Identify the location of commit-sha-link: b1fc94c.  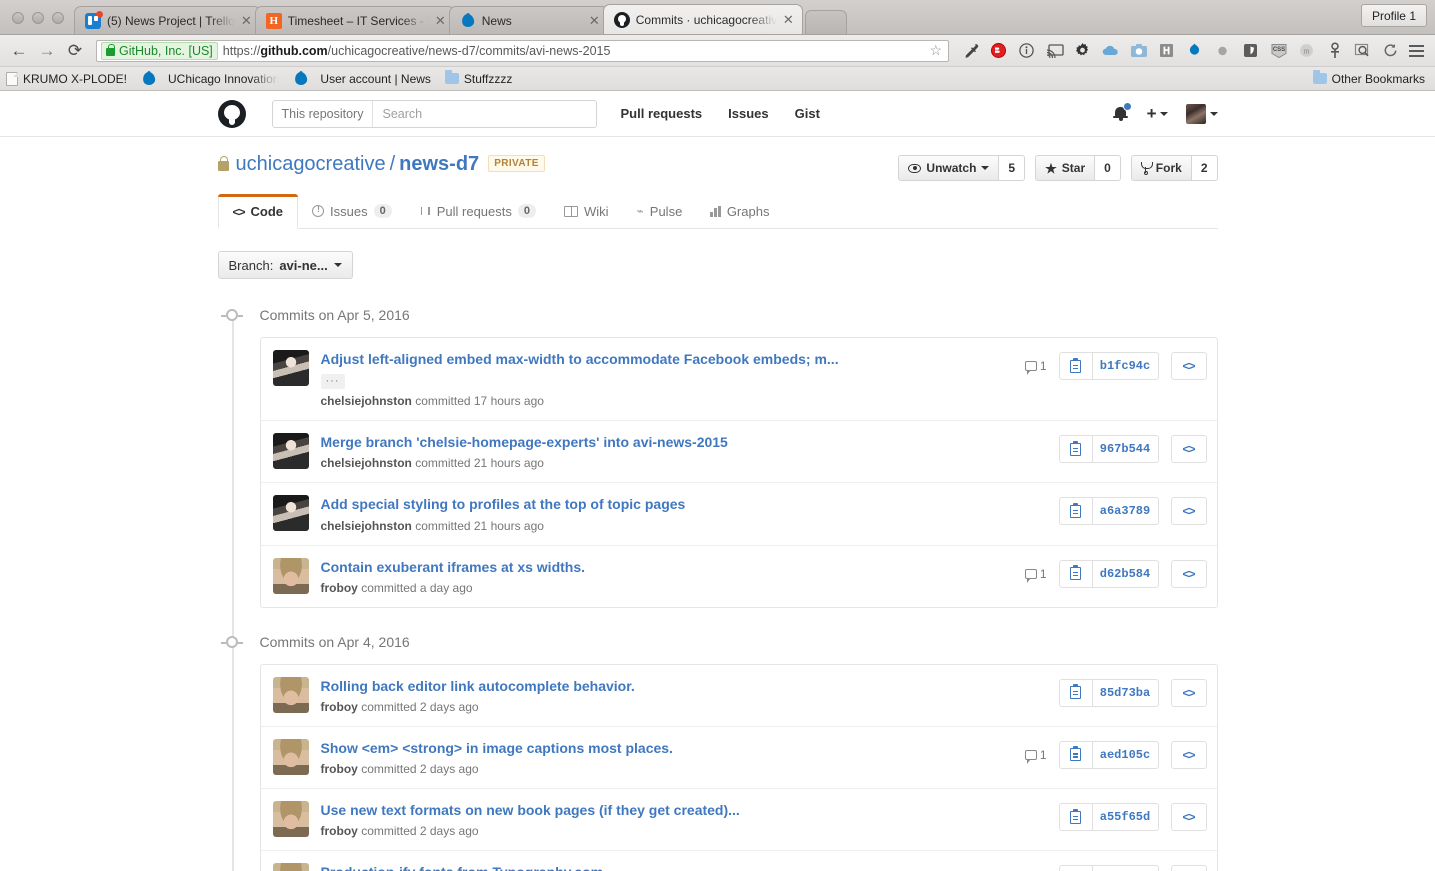
(1125, 366).